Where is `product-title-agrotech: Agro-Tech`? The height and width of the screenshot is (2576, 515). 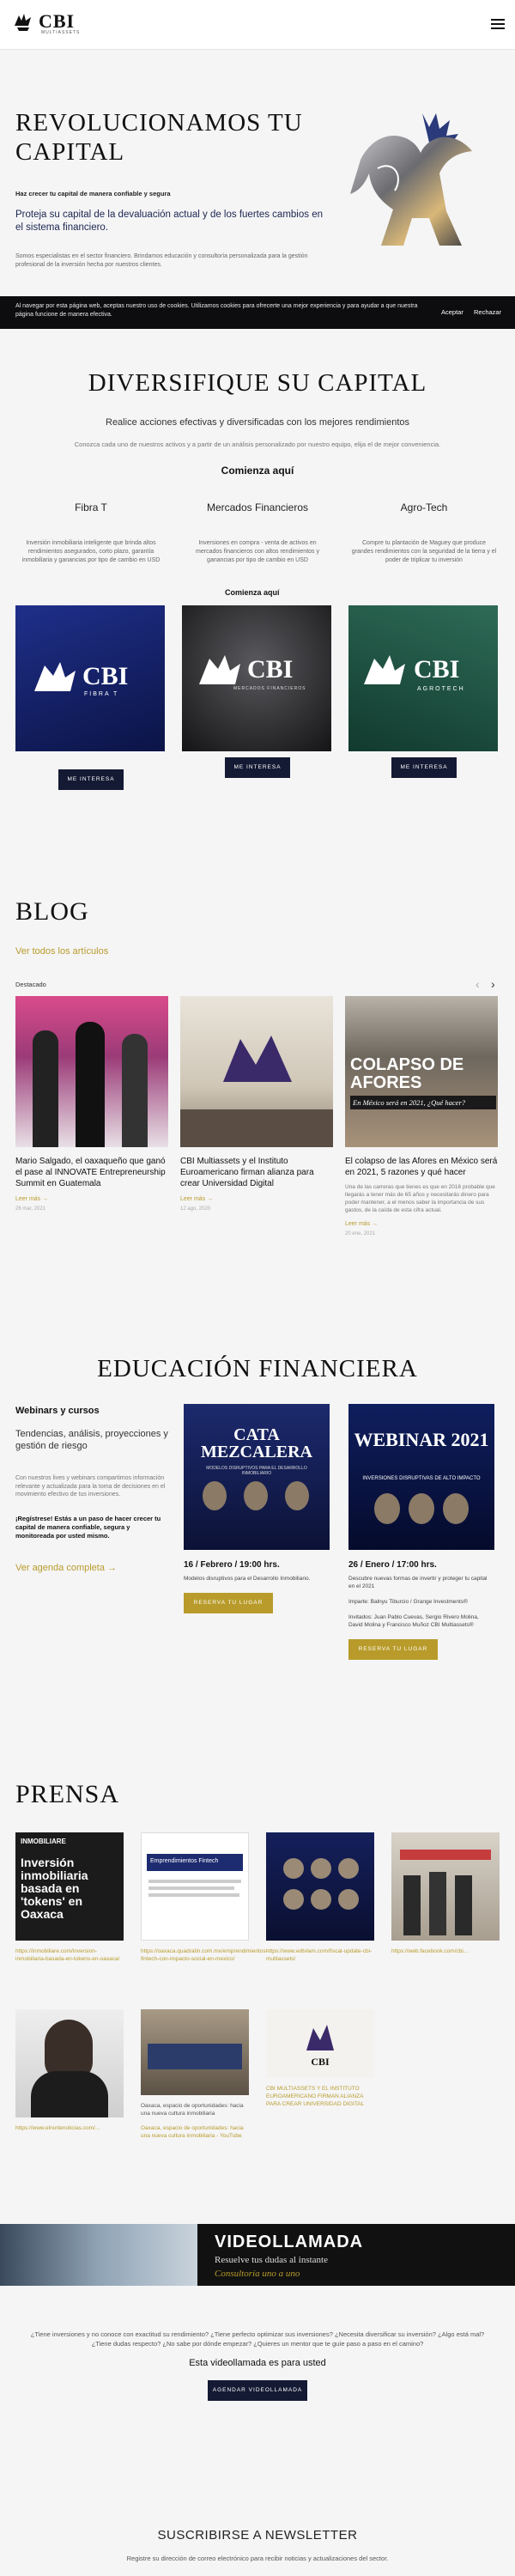 product-title-agrotech: Agro-Tech is located at coordinates (424, 507).